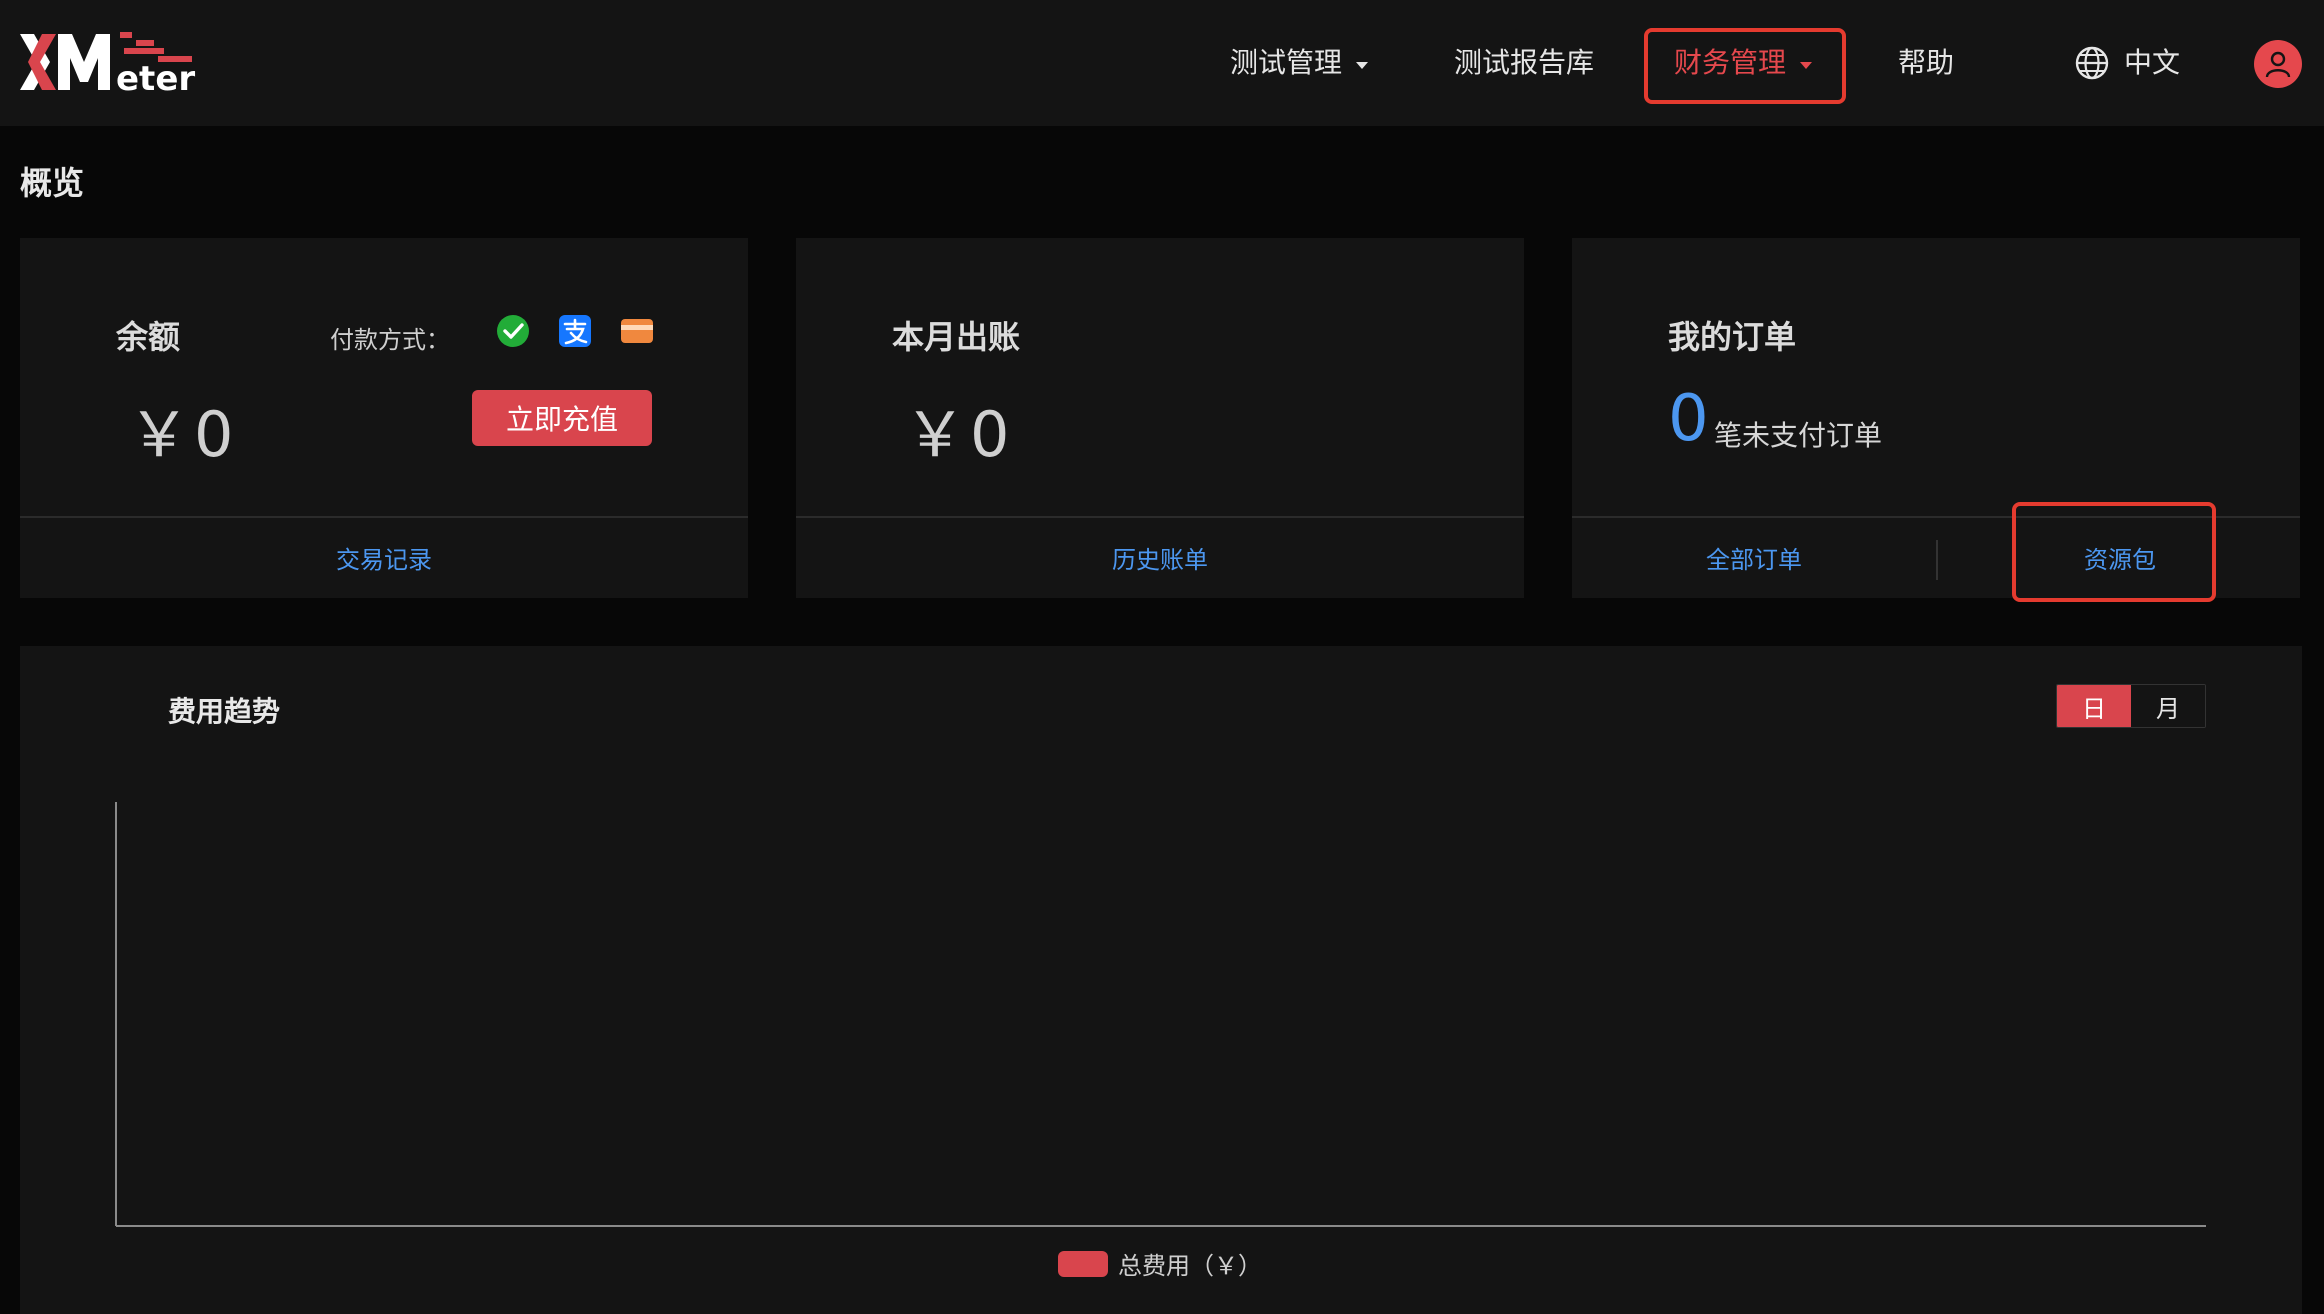 The width and height of the screenshot is (2324, 1314). I want to click on transaction-records-link: 交易记录, so click(384, 557).